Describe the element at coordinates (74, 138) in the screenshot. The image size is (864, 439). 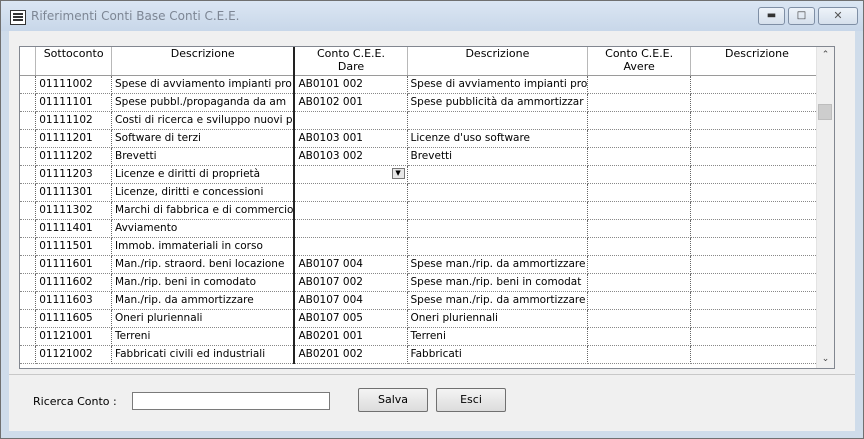
I see `cell-sottoconto: 01111201` at that location.